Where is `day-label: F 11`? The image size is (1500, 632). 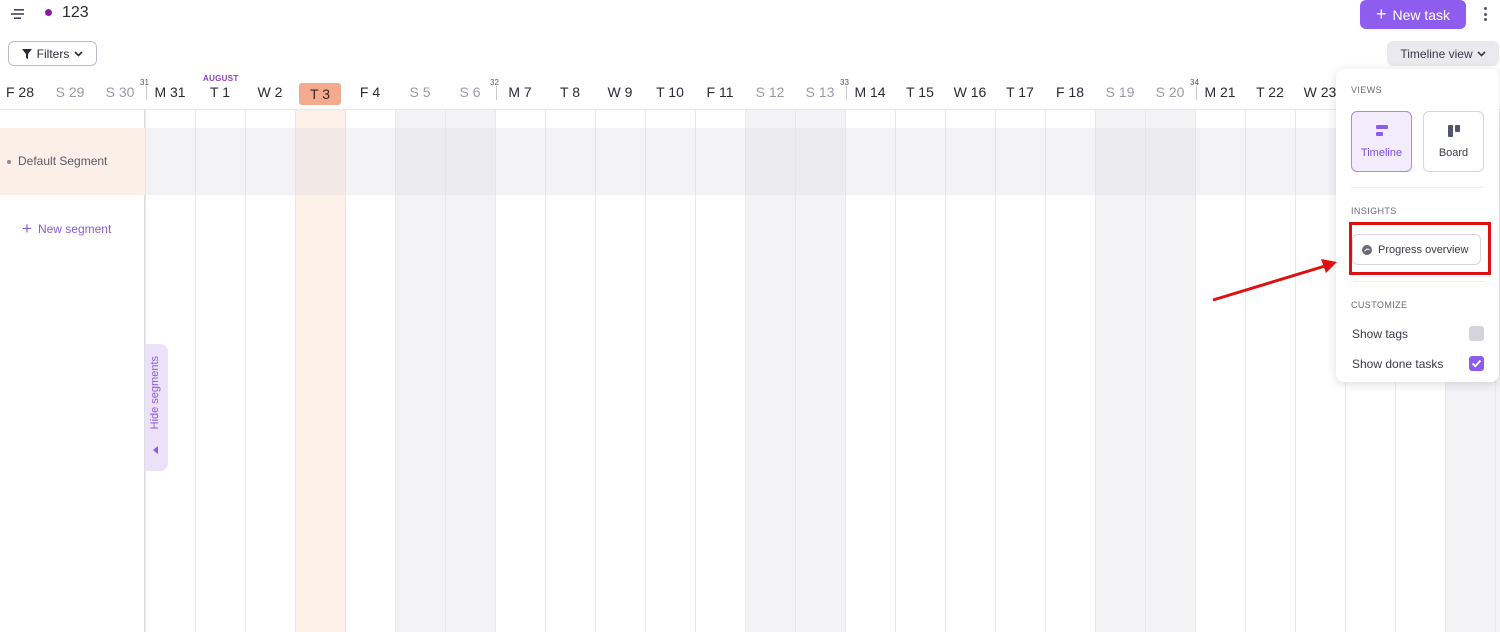 day-label: F 11 is located at coordinates (720, 92).